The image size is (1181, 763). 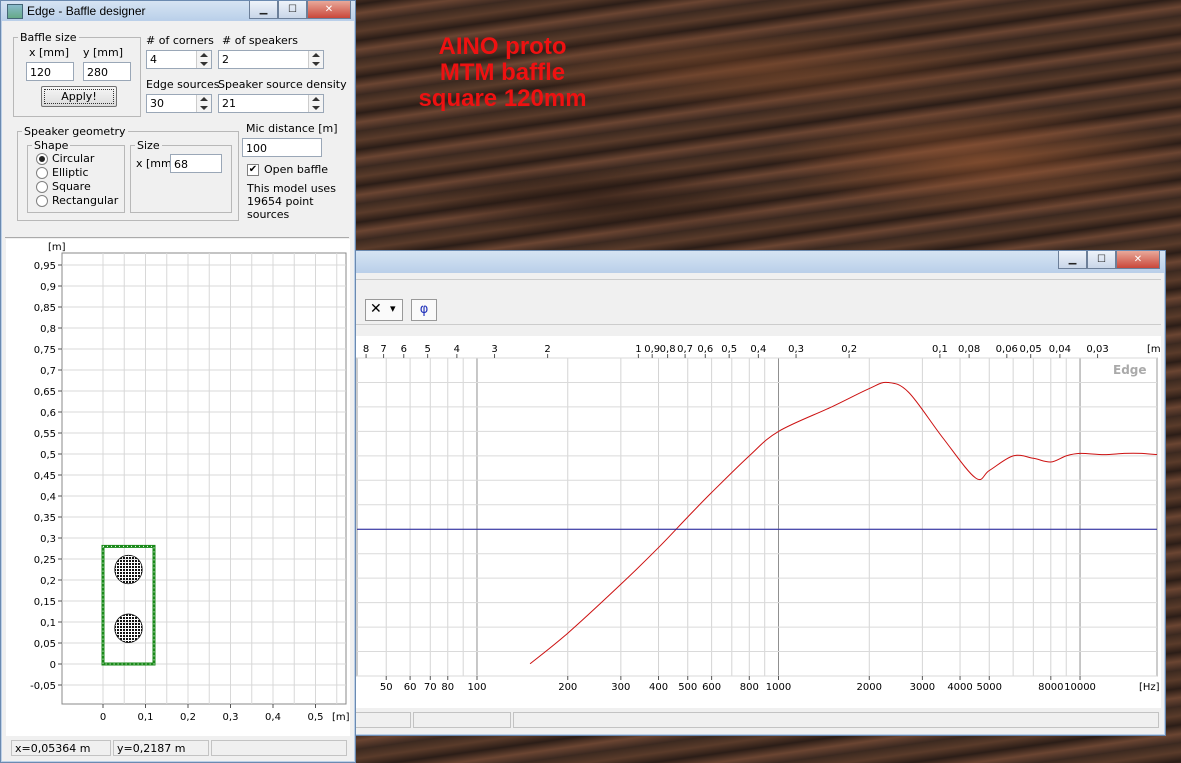 What do you see at coordinates (42, 187) in the screenshot?
I see `radio-square` at bounding box center [42, 187].